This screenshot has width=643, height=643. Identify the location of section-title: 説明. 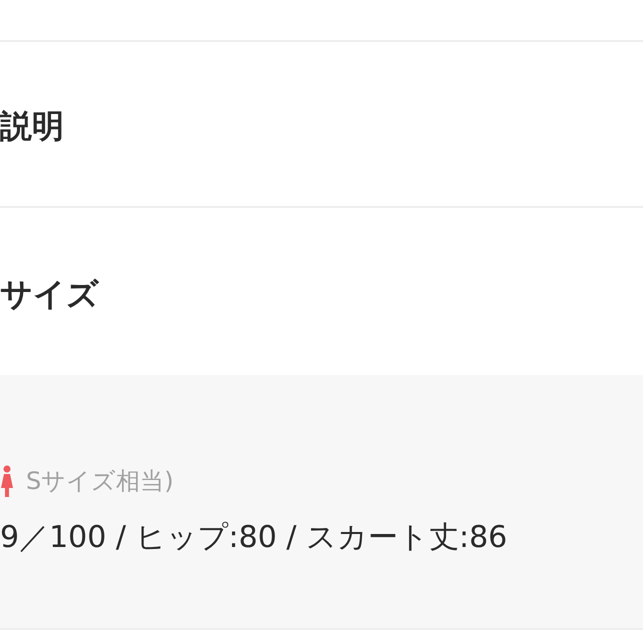
(32, 126).